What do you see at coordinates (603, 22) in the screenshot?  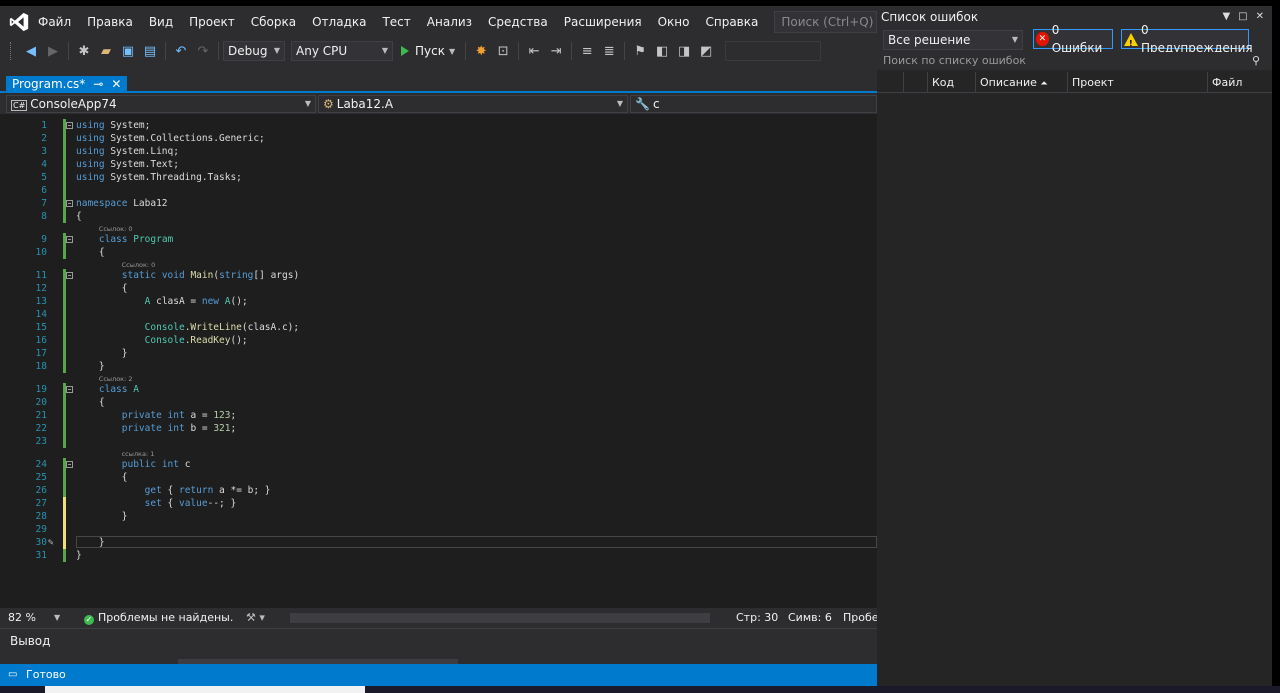 I see `menu-extensions: Расширения` at bounding box center [603, 22].